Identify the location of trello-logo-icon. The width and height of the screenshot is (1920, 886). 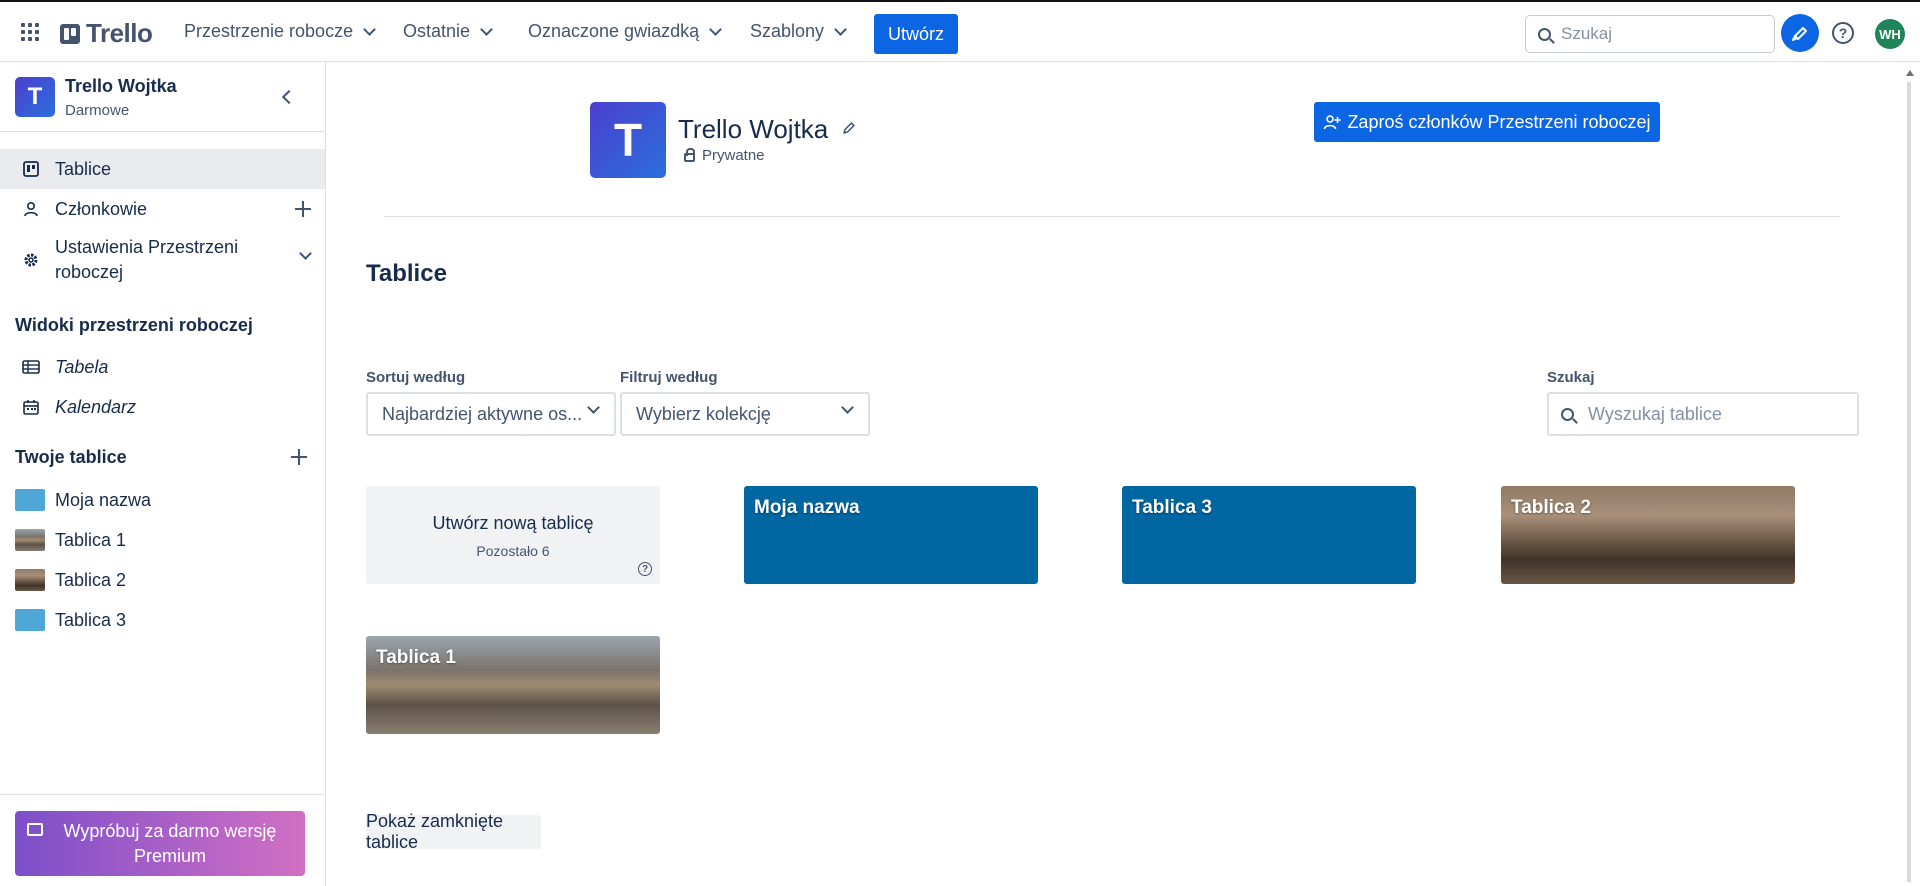
(70, 33).